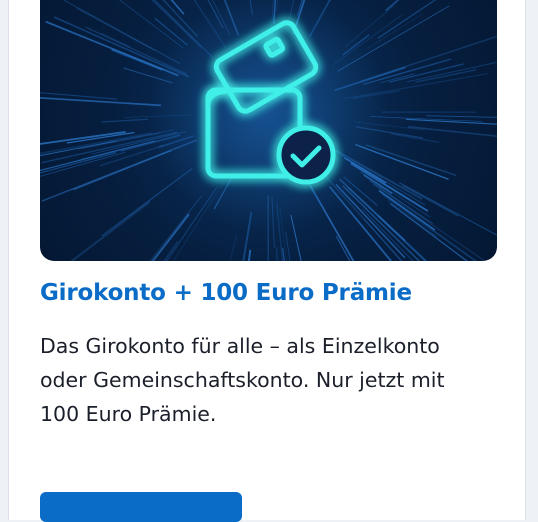  I want to click on cta-button, so click(141, 507).